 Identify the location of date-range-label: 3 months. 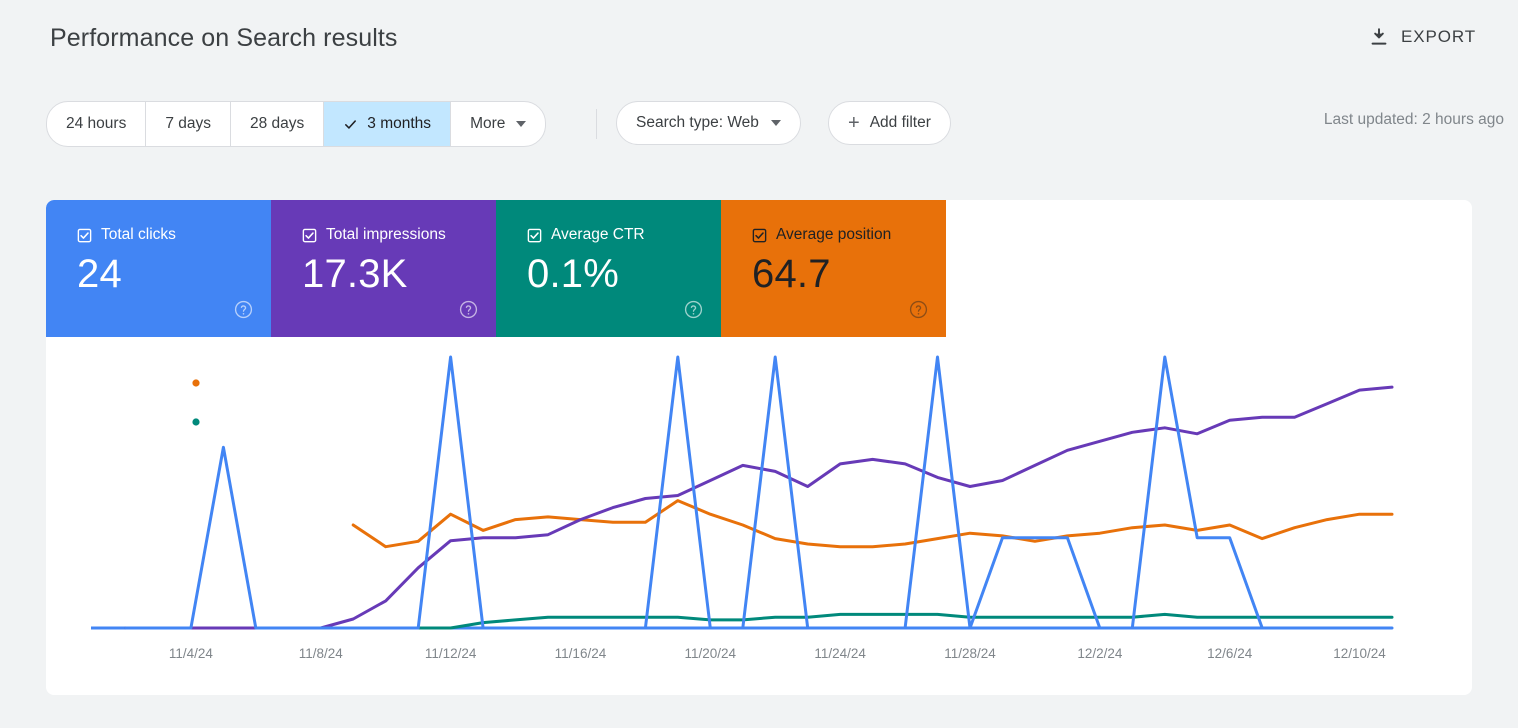
(399, 123).